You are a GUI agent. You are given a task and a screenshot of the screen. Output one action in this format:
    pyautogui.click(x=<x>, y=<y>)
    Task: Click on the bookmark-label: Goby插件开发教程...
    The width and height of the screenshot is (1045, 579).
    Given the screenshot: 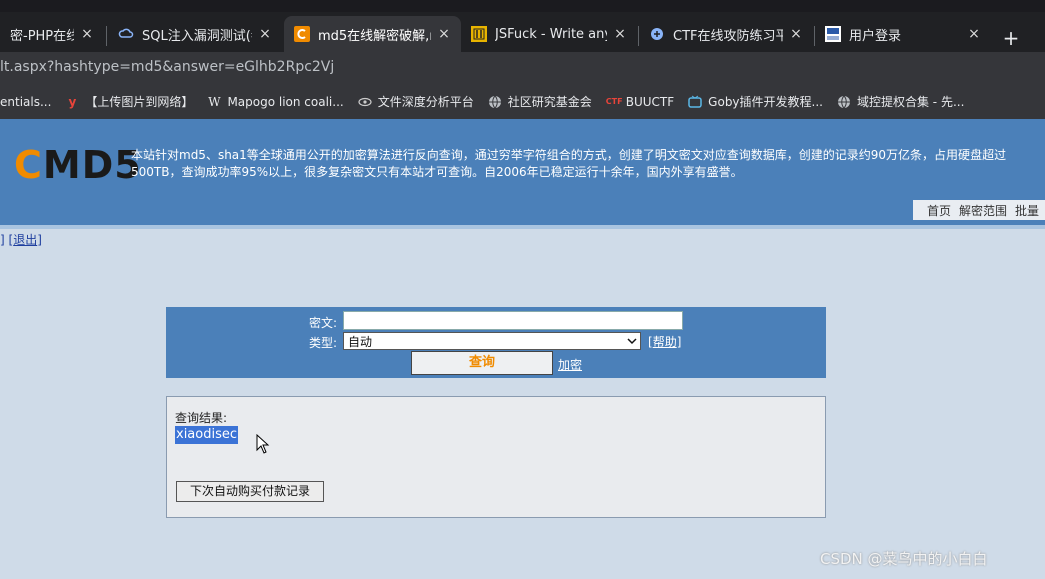 What is the action you would take?
    pyautogui.click(x=765, y=102)
    